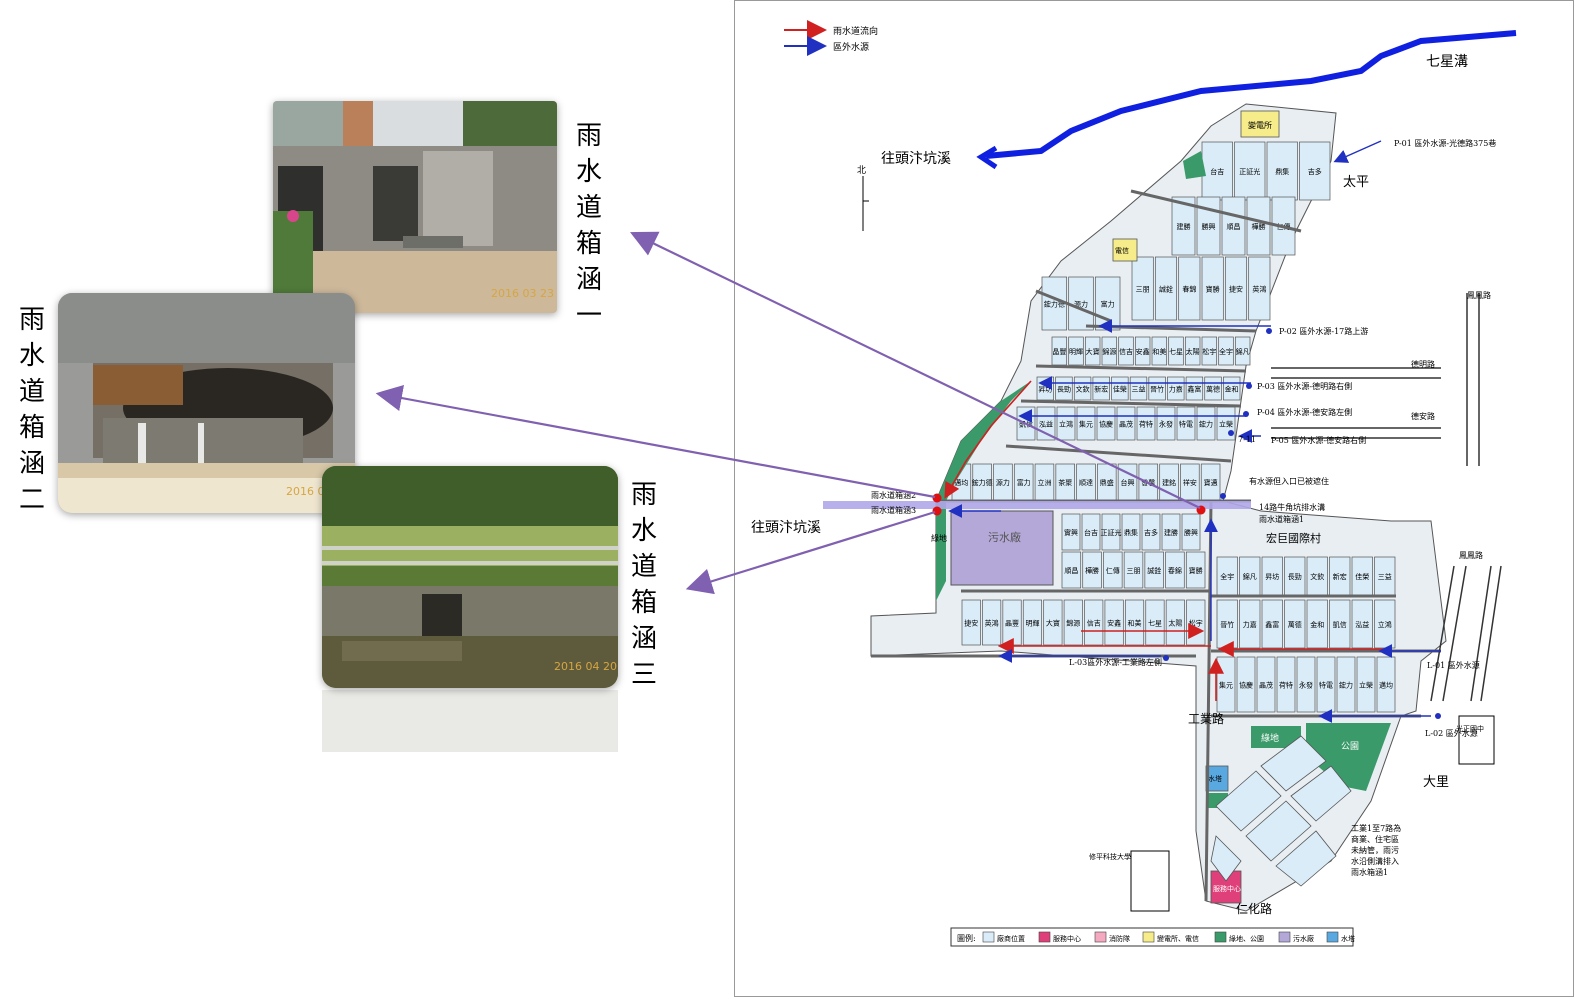 Image resolution: width=1575 pixels, height=999 pixels. Describe the element at coordinates (1386, 685) in the screenshot. I see `company-name: 邁均` at that location.